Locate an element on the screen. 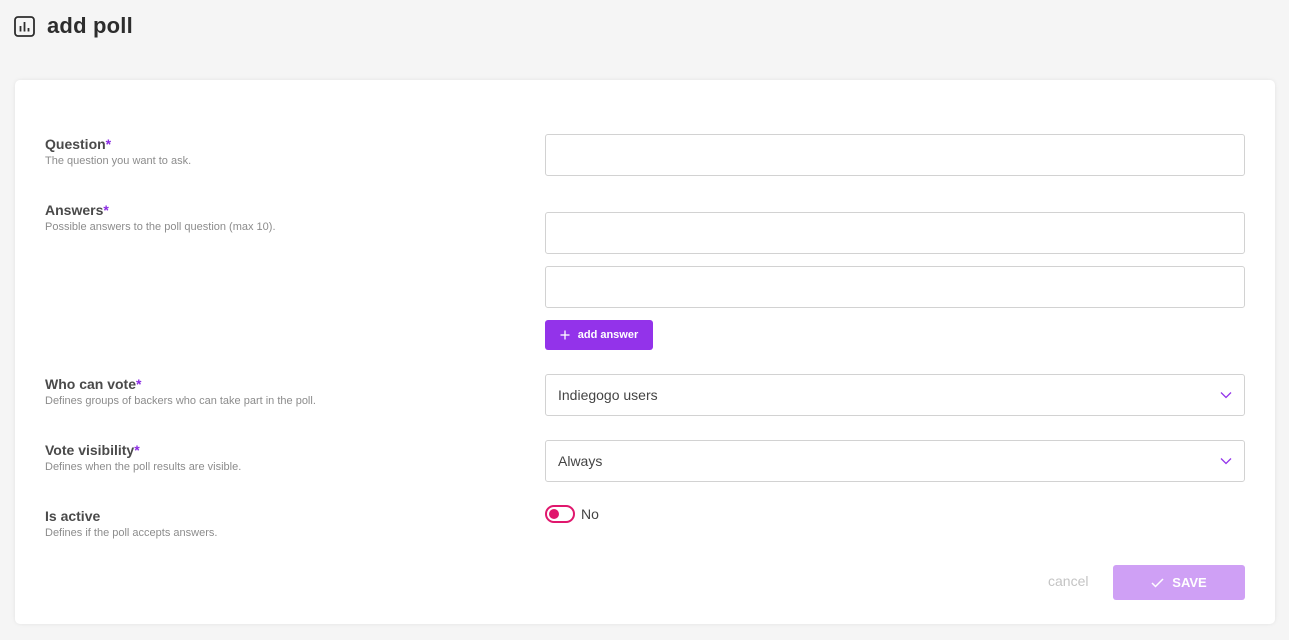 This screenshot has width=1289, height=640. add-answer-button: add answer is located at coordinates (599, 335).